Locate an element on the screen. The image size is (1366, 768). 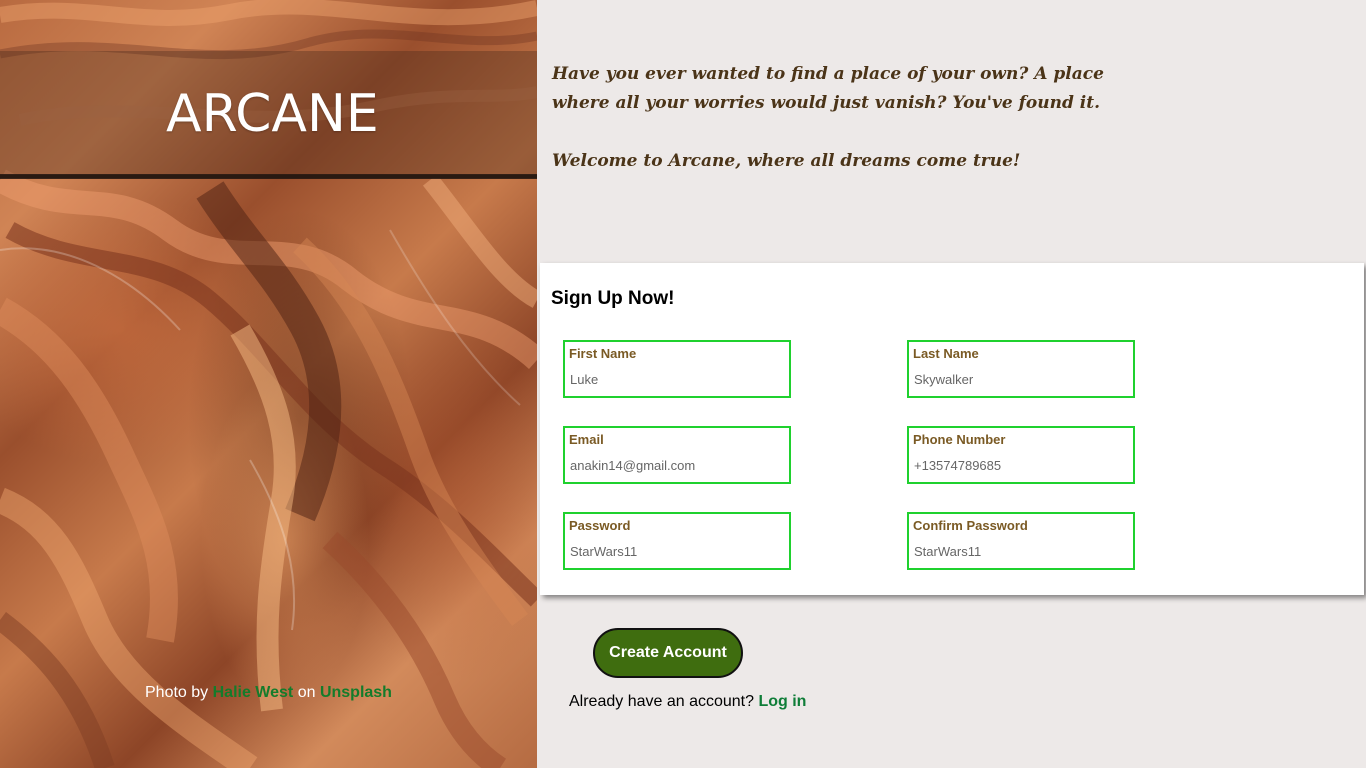
photo-credit-middle: on is located at coordinates (306, 692).